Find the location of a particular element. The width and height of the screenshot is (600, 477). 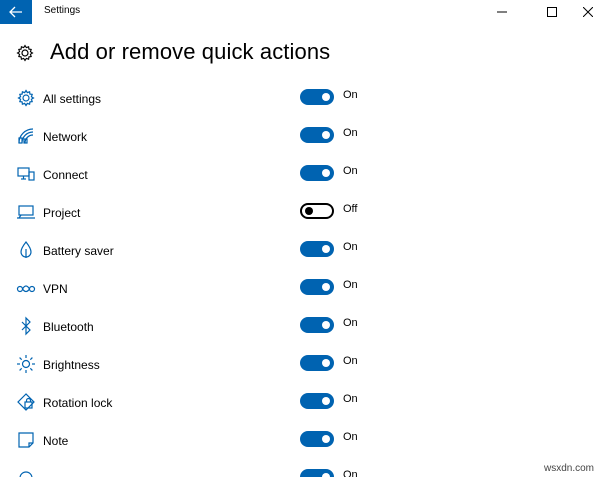

page-title: Add or remove quick actions is located at coordinates (190, 51).